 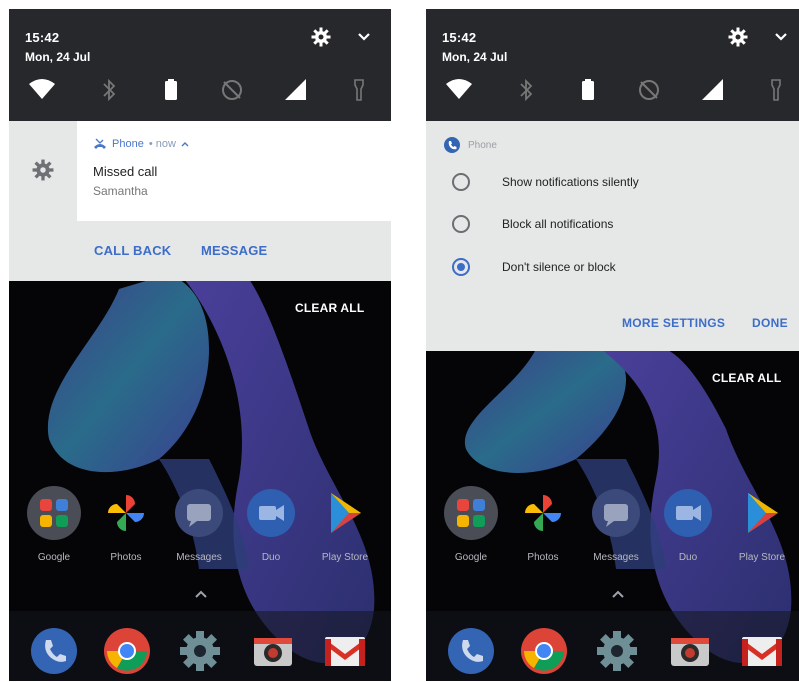 What do you see at coordinates (100, 143) in the screenshot?
I see `missed-call-icon` at bounding box center [100, 143].